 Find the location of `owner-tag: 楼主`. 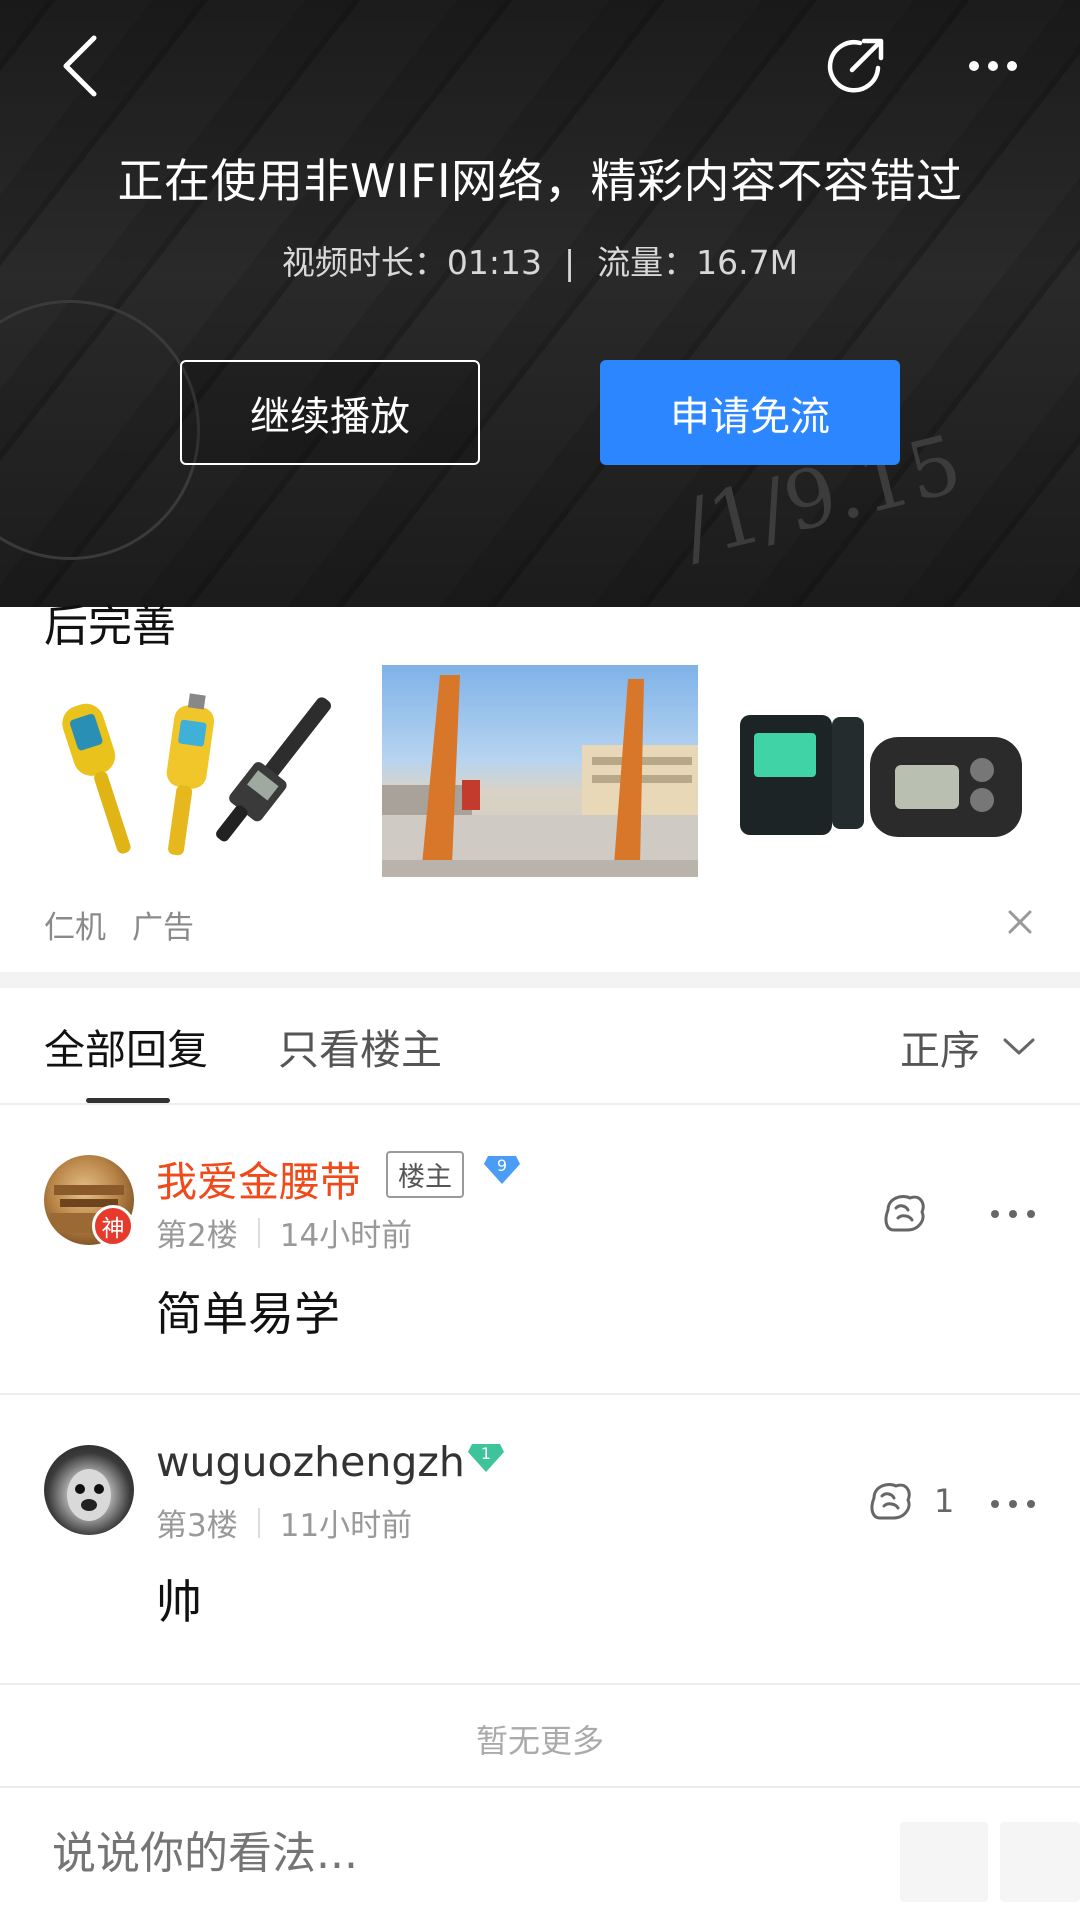

owner-tag: 楼主 is located at coordinates (425, 1174).